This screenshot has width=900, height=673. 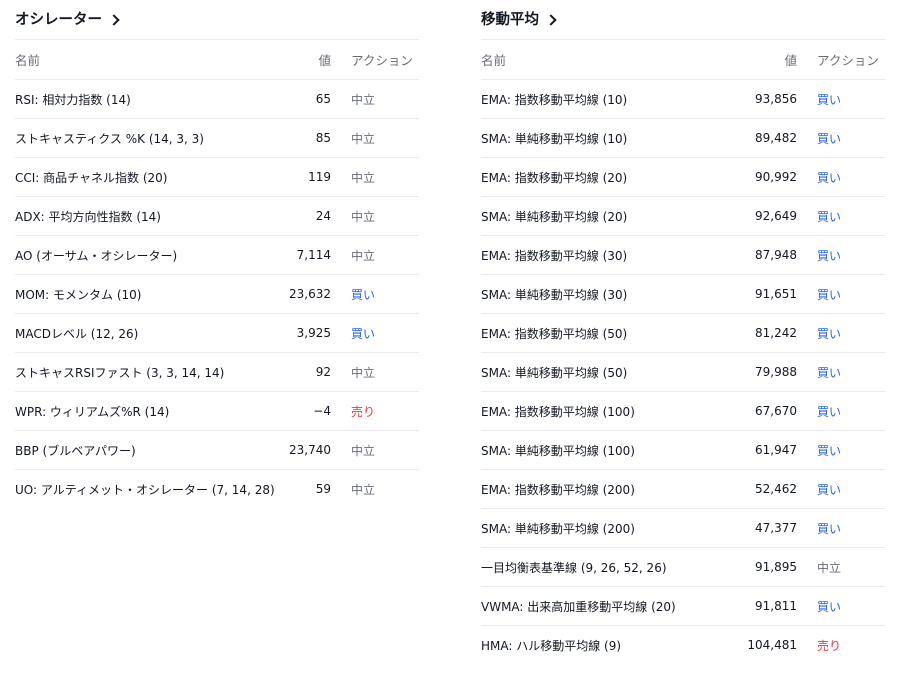 What do you see at coordinates (683, 450) in the screenshot?
I see `table-row: SMA: 単純移動平均線 (100) 61,947 買い` at bounding box center [683, 450].